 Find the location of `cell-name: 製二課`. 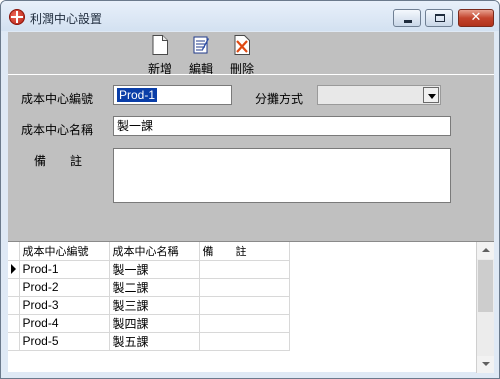

cell-name: 製二課 is located at coordinates (154, 287).